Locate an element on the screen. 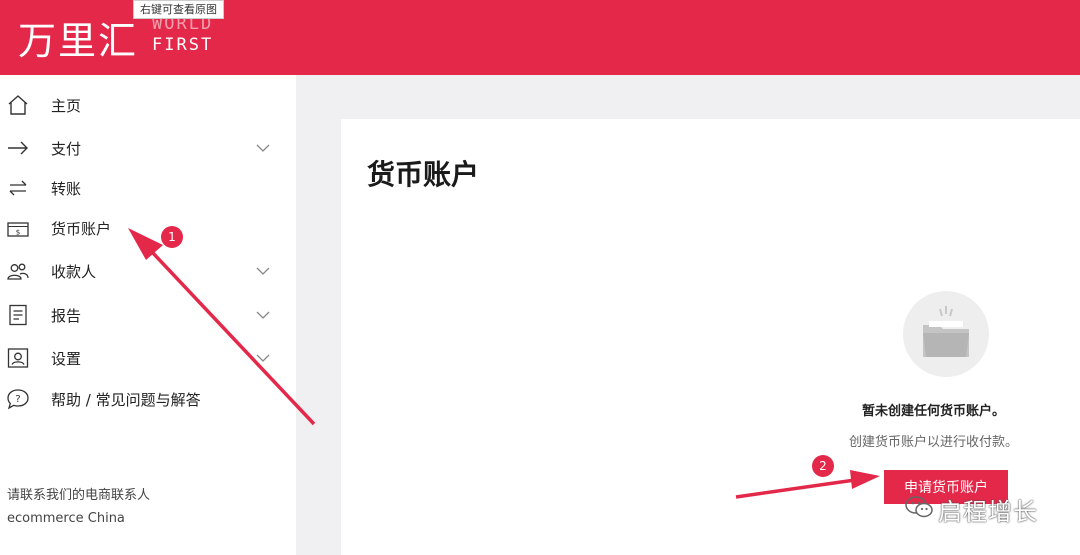 The height and width of the screenshot is (555, 1080). logo-chinese: 万里汇 is located at coordinates (78, 37).